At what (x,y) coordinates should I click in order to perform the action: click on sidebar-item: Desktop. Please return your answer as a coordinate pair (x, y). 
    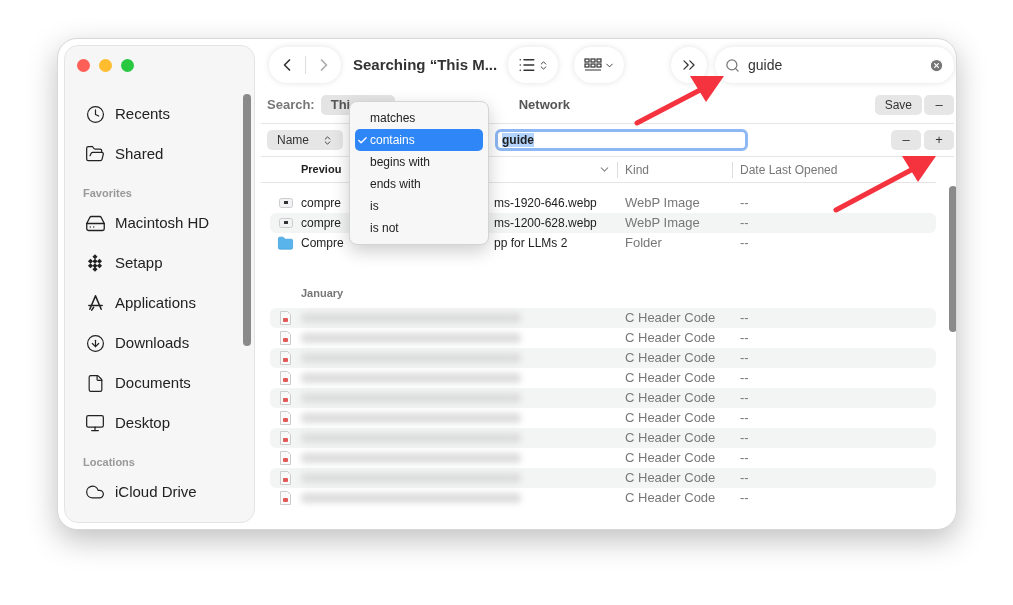
    Looking at the image, I should click on (169, 423).